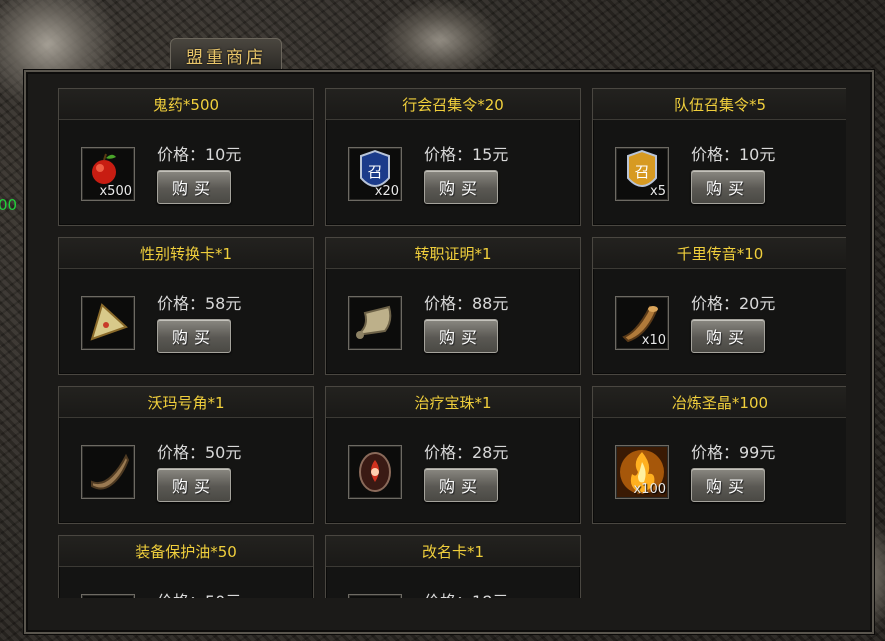 Image resolution: width=885 pixels, height=641 pixels. I want to click on item-price: 价格：99元, so click(733, 452).